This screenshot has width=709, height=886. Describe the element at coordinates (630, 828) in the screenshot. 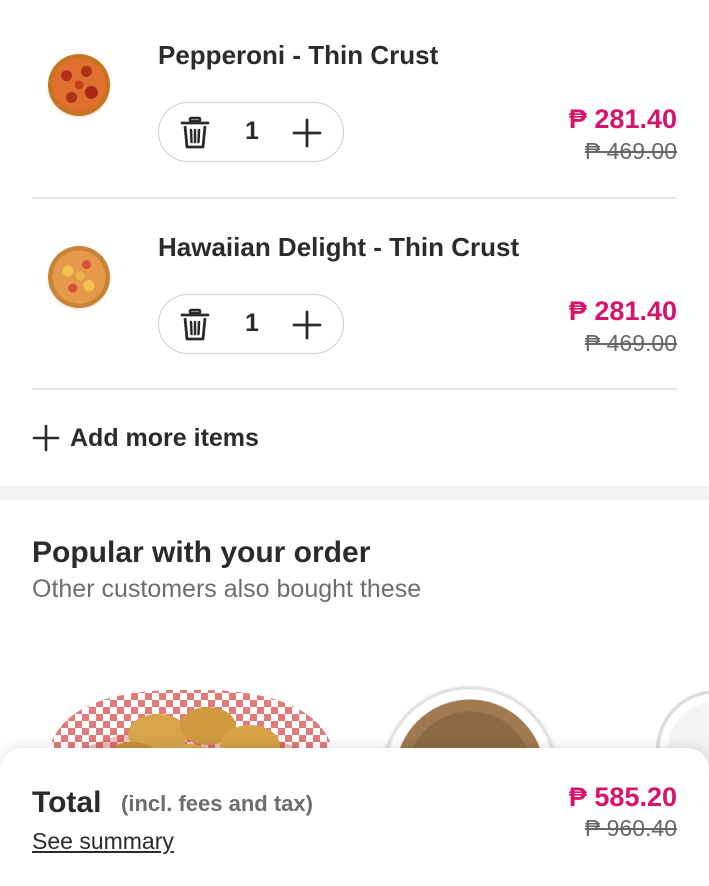

I see `total-original-price: ₱ 960.40` at that location.